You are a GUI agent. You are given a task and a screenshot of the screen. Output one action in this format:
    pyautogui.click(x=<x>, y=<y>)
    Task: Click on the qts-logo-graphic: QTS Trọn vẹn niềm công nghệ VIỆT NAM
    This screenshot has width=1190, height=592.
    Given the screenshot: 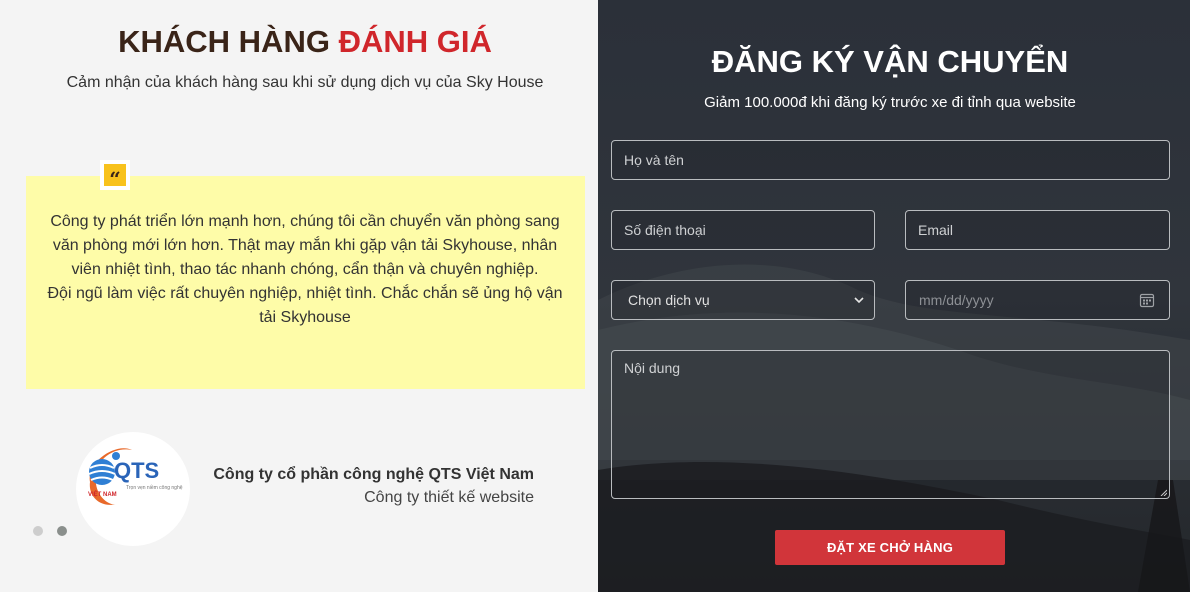 What is the action you would take?
    pyautogui.click(x=135, y=476)
    